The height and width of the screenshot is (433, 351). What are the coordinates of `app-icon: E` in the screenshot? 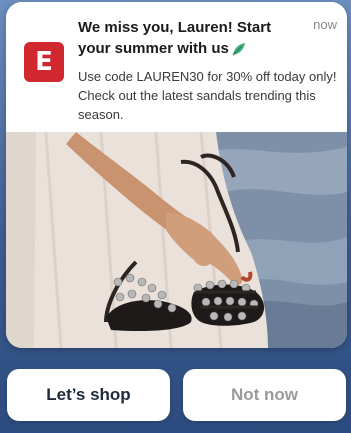 It's located at (44, 62).